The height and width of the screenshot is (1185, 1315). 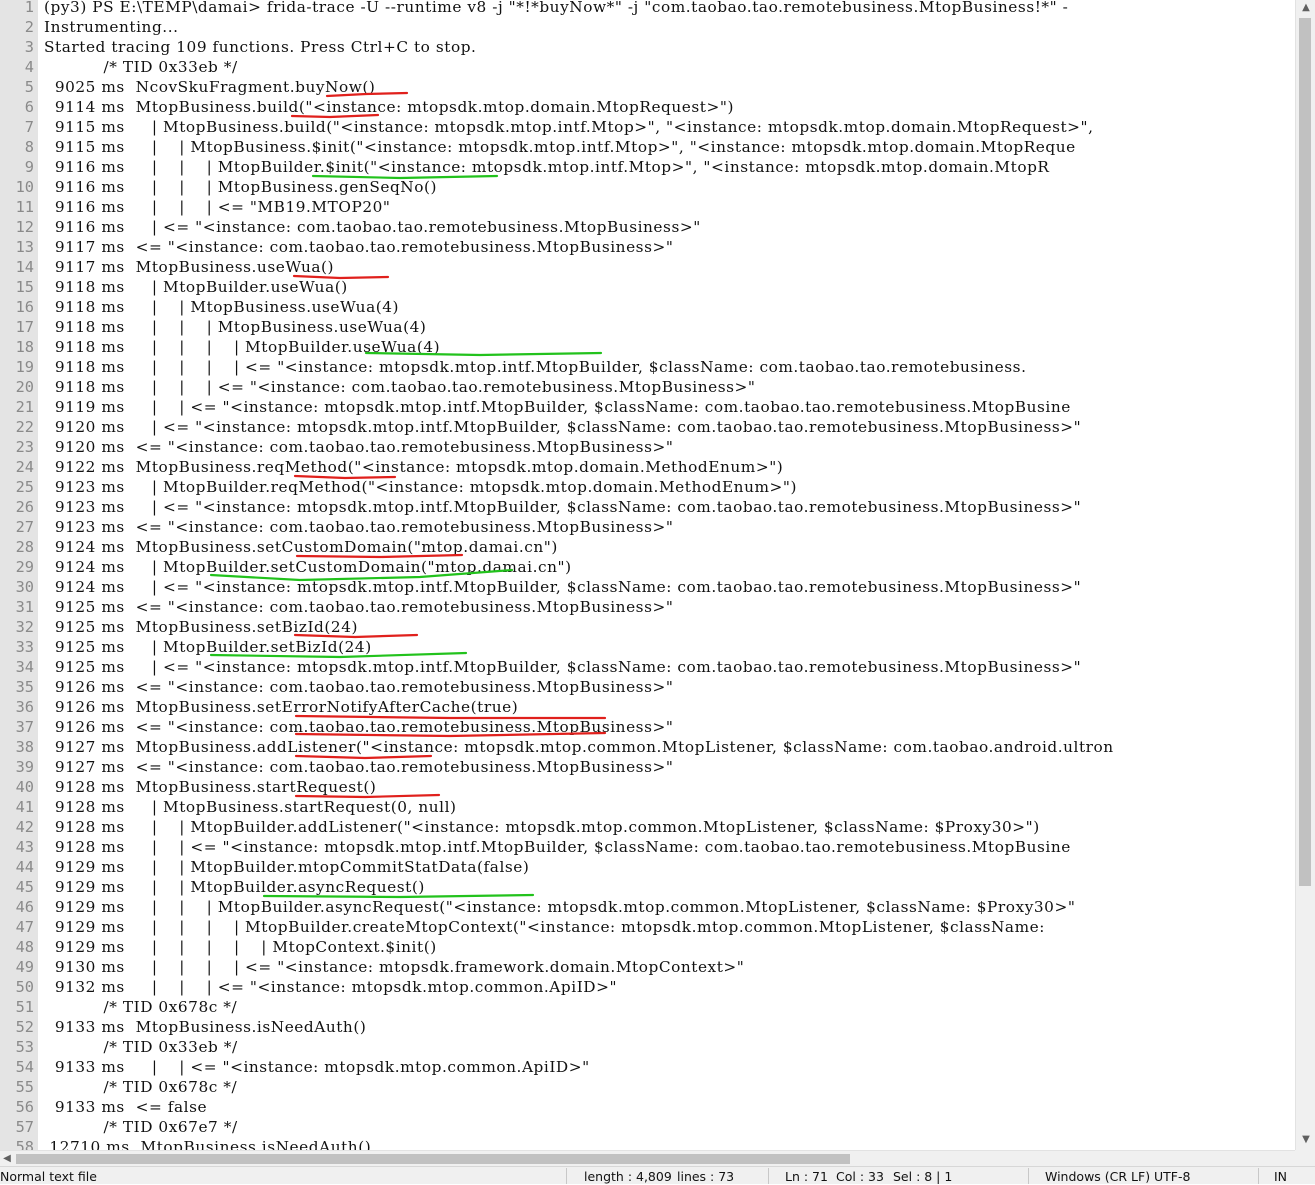 I want to click on line-number: 44, so click(x=24, y=867).